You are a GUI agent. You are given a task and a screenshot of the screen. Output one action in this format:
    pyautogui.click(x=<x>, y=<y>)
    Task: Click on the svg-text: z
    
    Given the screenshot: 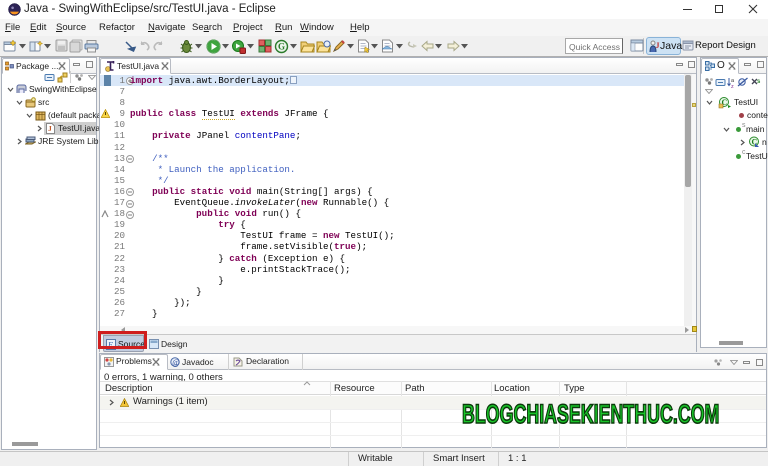 What is the action you would take?
    pyautogui.click(x=732, y=86)
    